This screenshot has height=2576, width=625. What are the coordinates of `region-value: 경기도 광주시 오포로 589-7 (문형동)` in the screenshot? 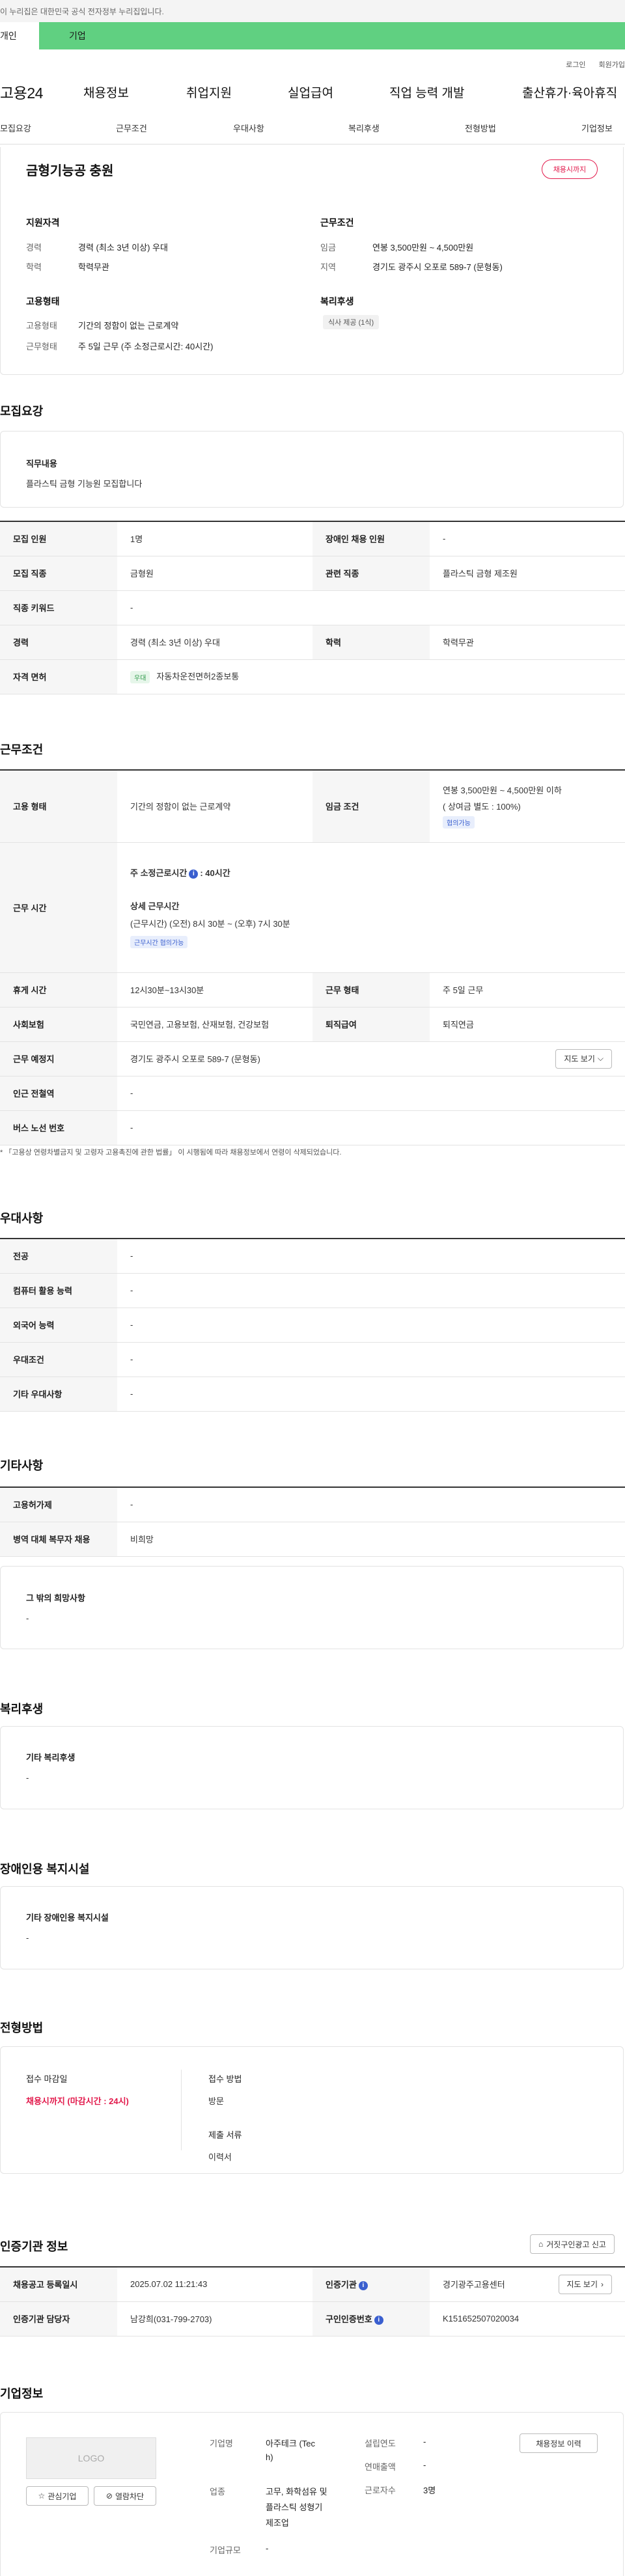 It's located at (437, 267).